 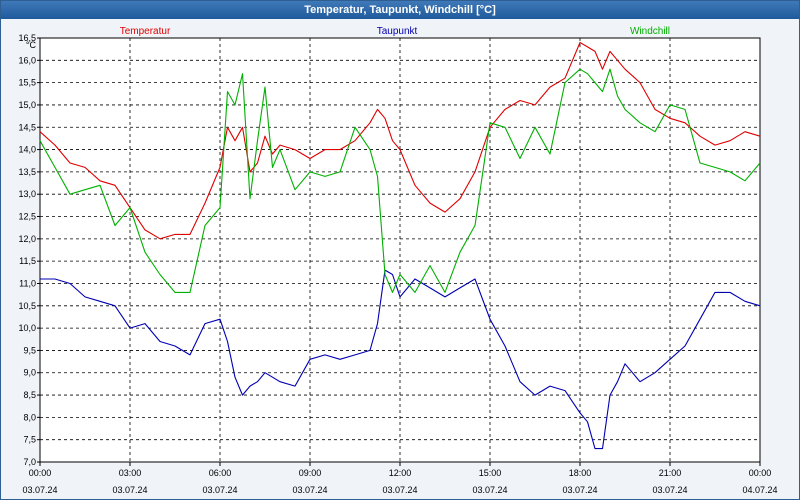 What do you see at coordinates (27, 239) in the screenshot?
I see `y-tick-label: 12,0` at bounding box center [27, 239].